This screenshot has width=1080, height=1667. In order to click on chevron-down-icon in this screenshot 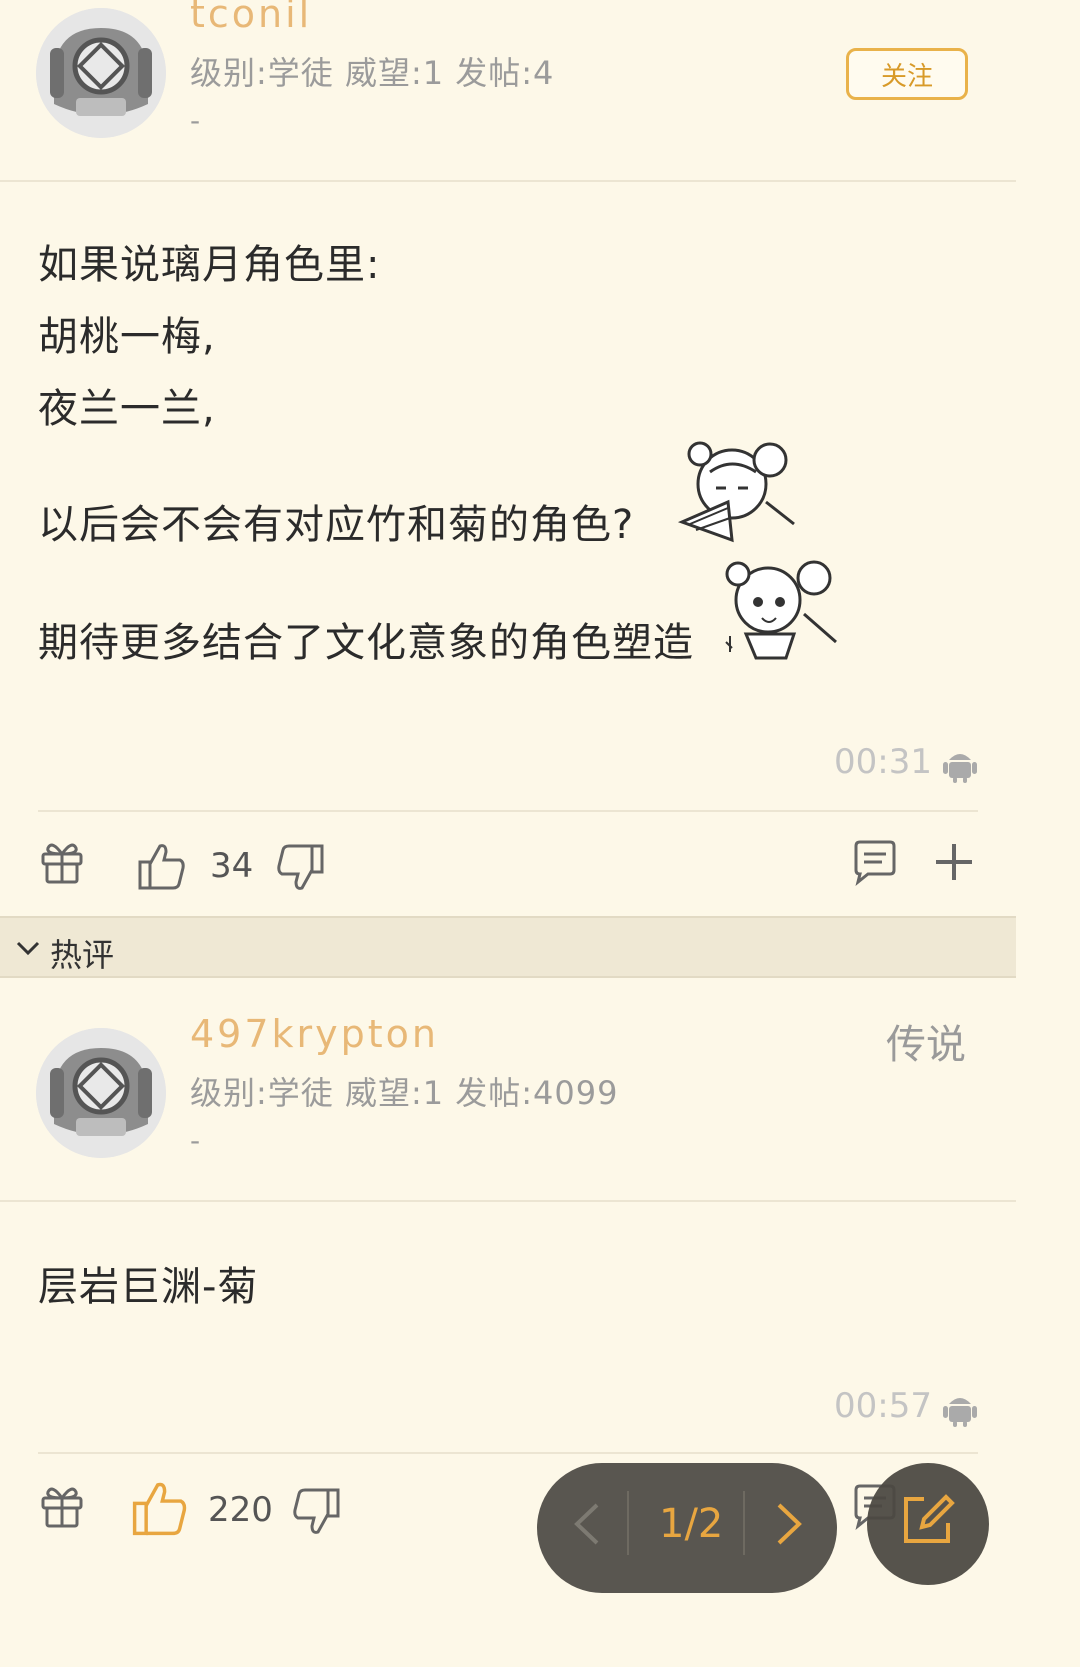, I will do `click(28, 948)`.